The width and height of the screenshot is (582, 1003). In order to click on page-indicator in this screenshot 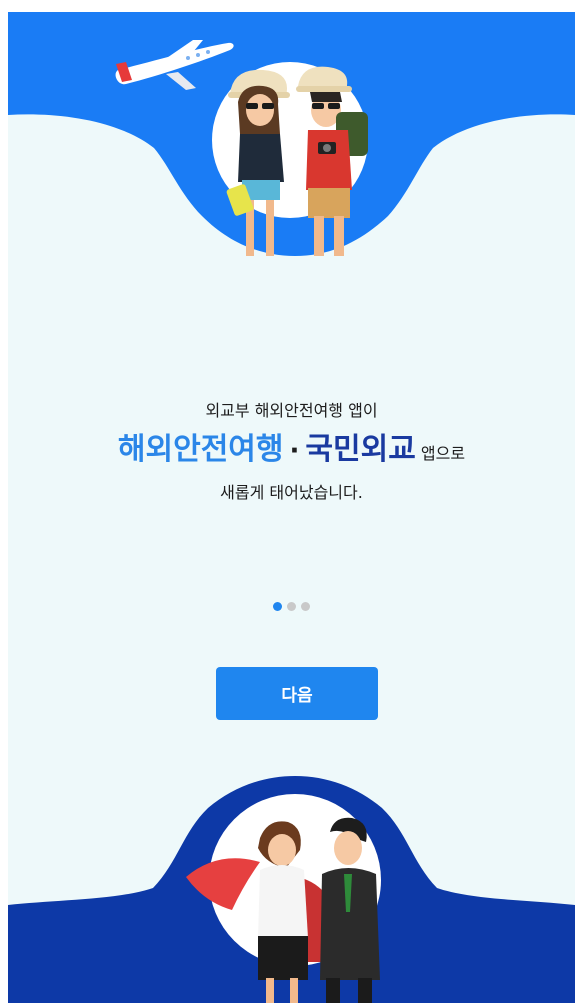, I will do `click(291, 606)`.